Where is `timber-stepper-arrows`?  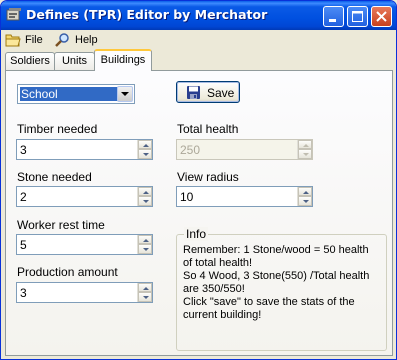
timber-stepper-arrows is located at coordinates (144, 149).